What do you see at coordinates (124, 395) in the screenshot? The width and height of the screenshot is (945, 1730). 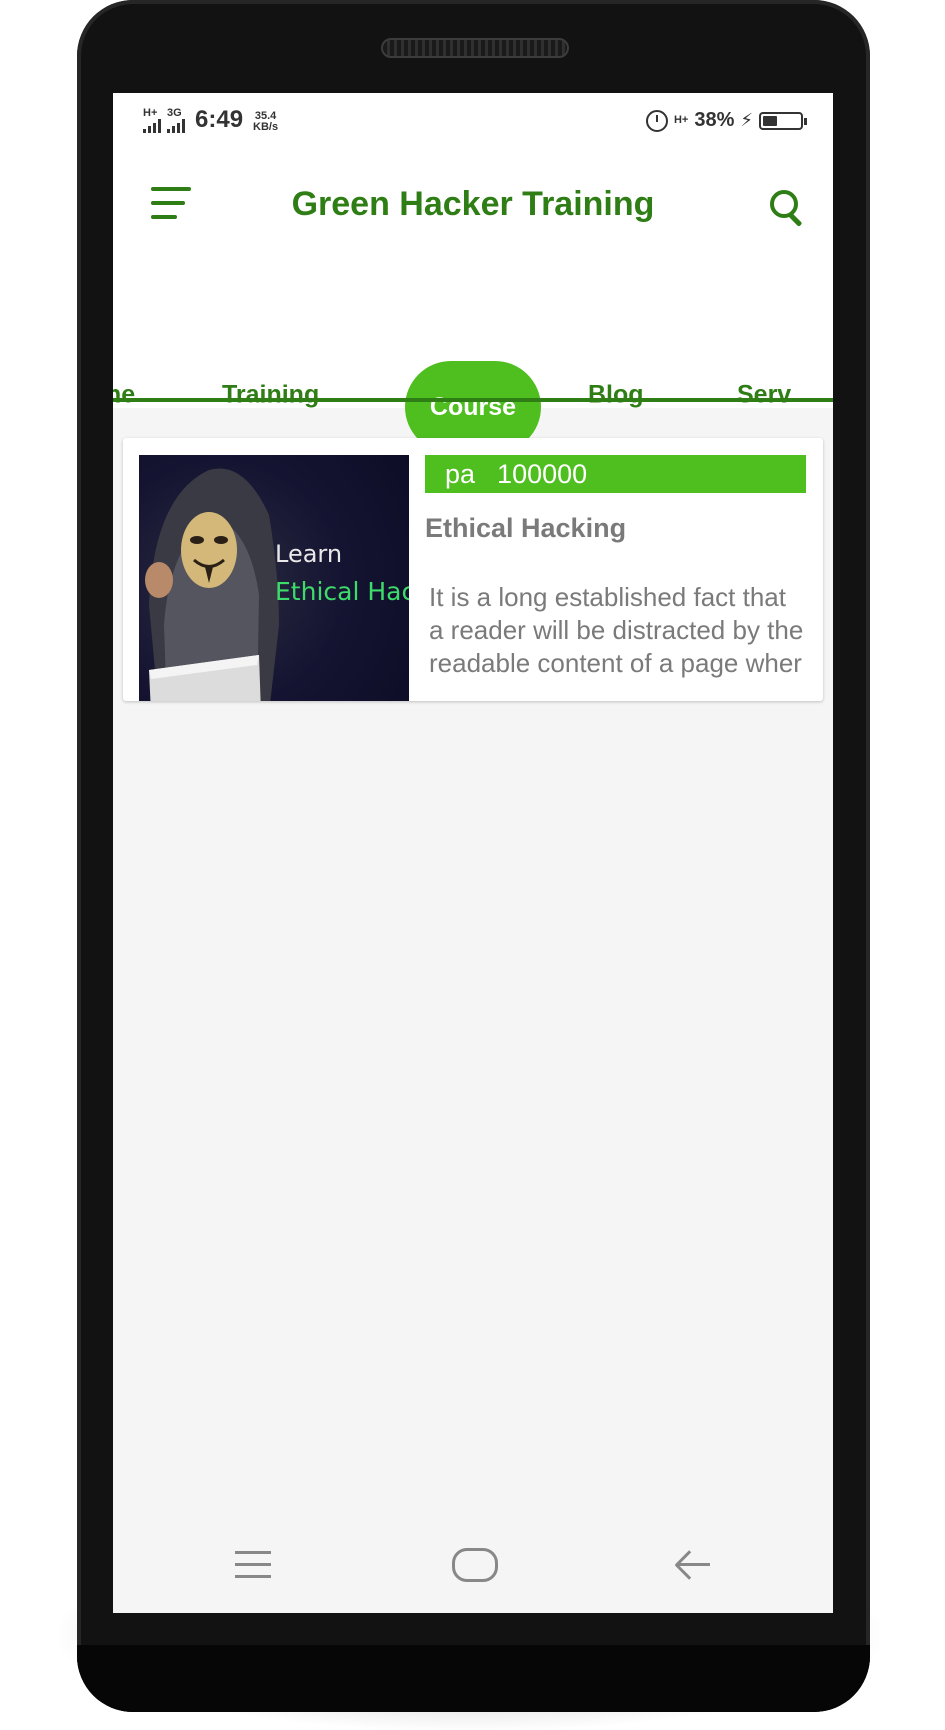 I see `tab-home: me` at bounding box center [124, 395].